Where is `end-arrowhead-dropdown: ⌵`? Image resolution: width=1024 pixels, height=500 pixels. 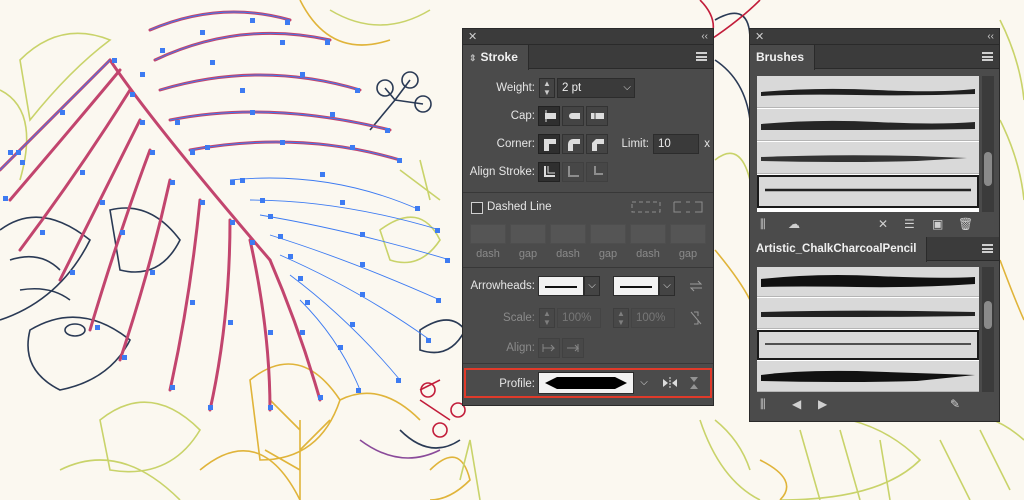 end-arrowhead-dropdown: ⌵ is located at coordinates (667, 286).